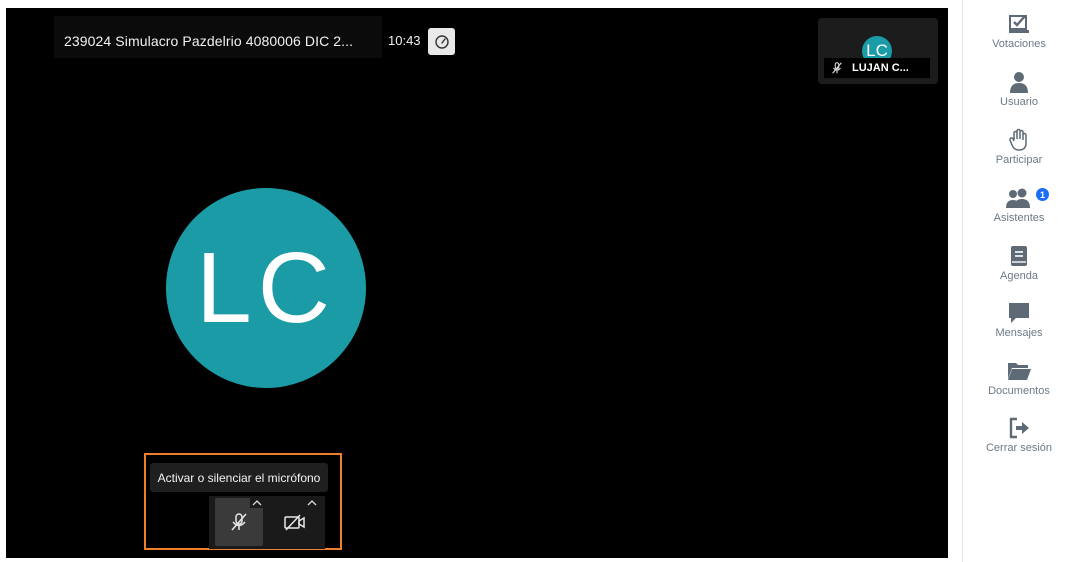 The width and height of the screenshot is (1074, 562). I want to click on mic-tooltip: Activar o silenciar el micrófono, so click(239, 477).